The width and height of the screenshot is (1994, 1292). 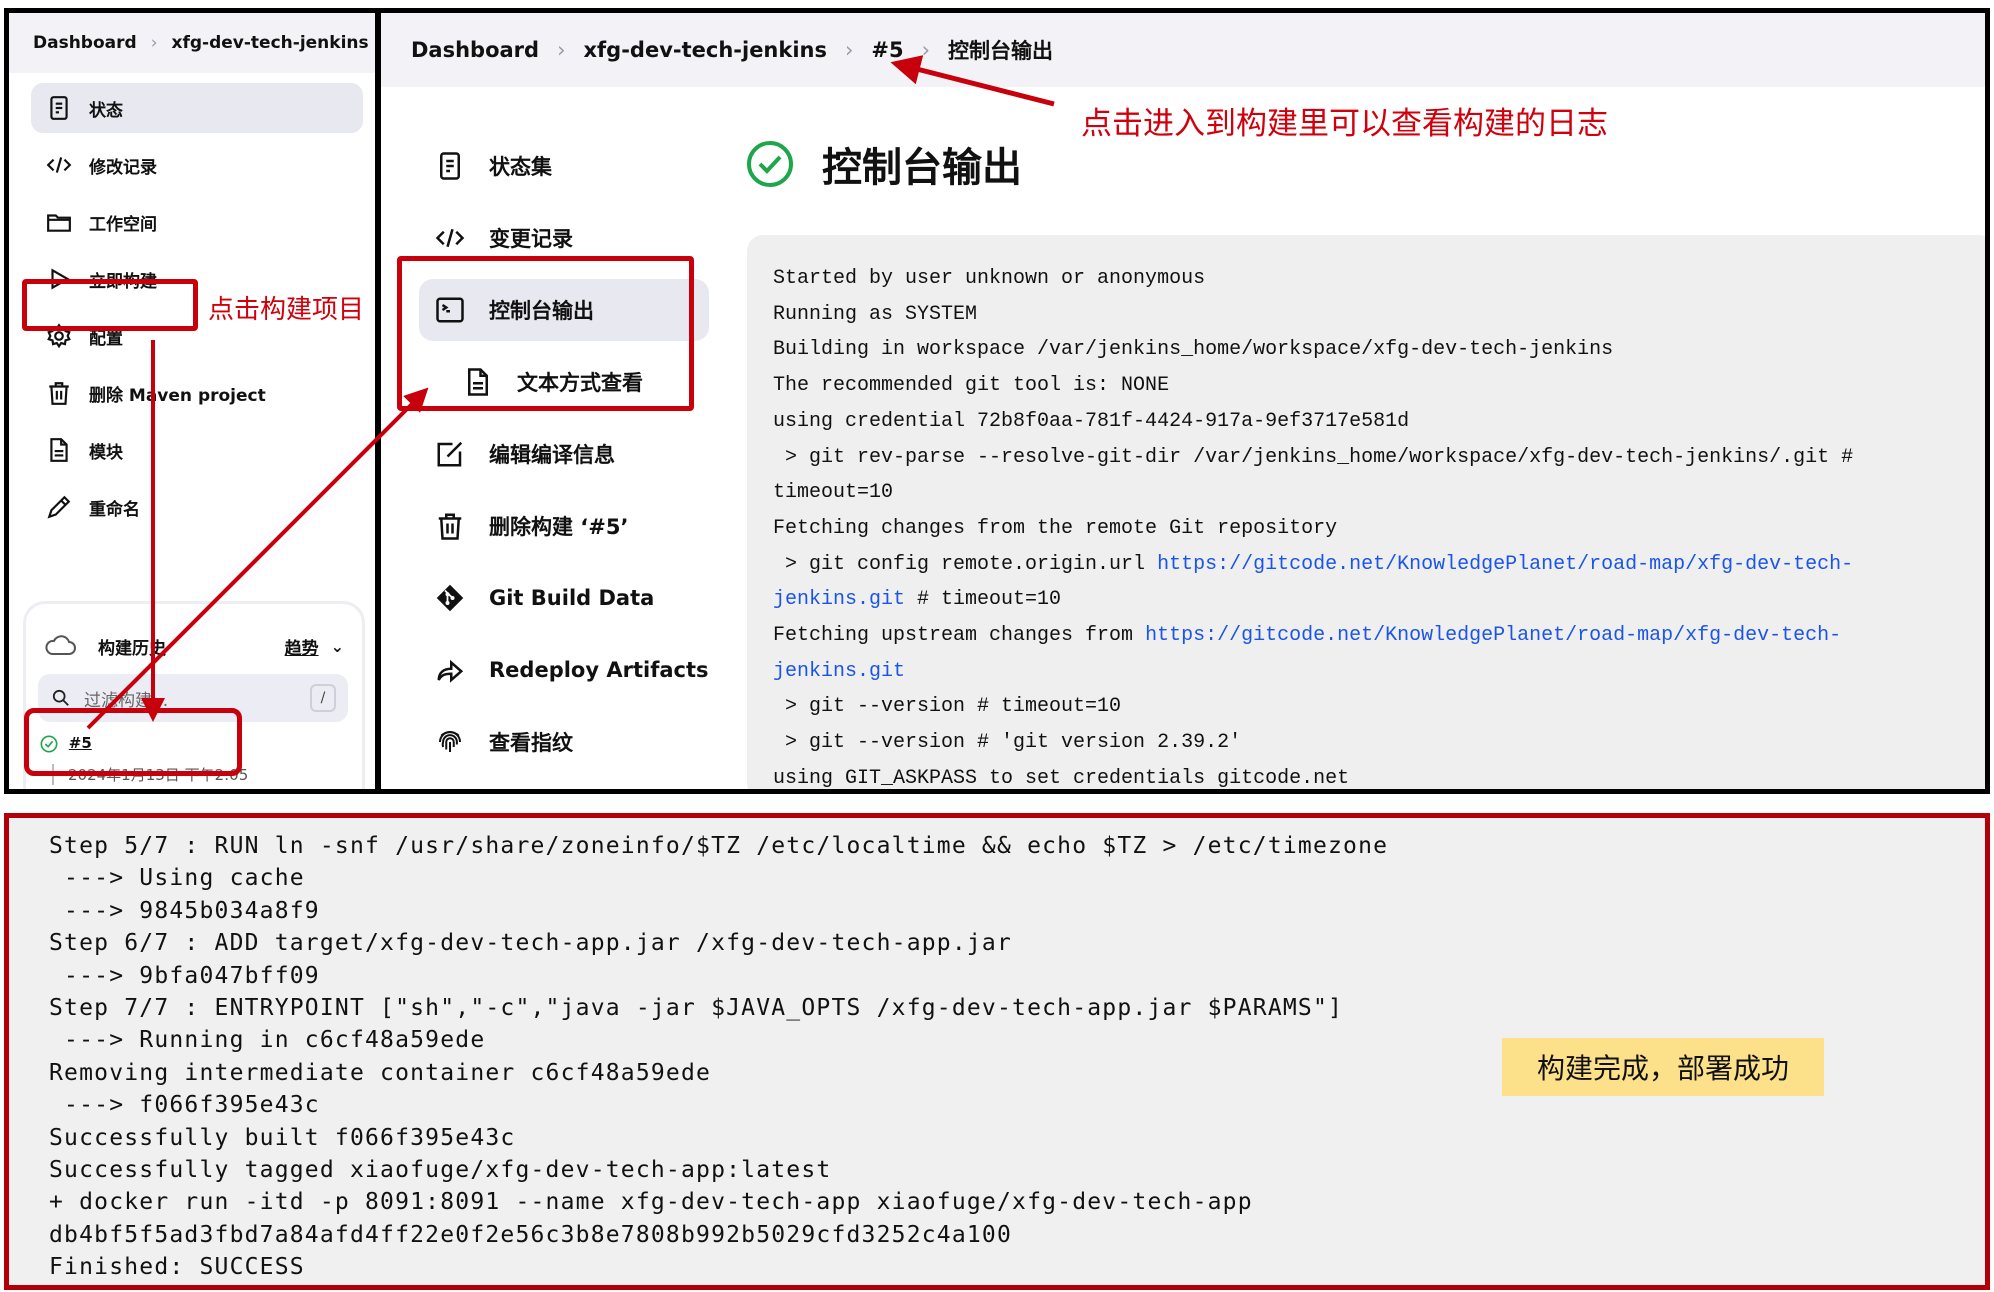 I want to click on folder-icon, so click(x=59, y=222).